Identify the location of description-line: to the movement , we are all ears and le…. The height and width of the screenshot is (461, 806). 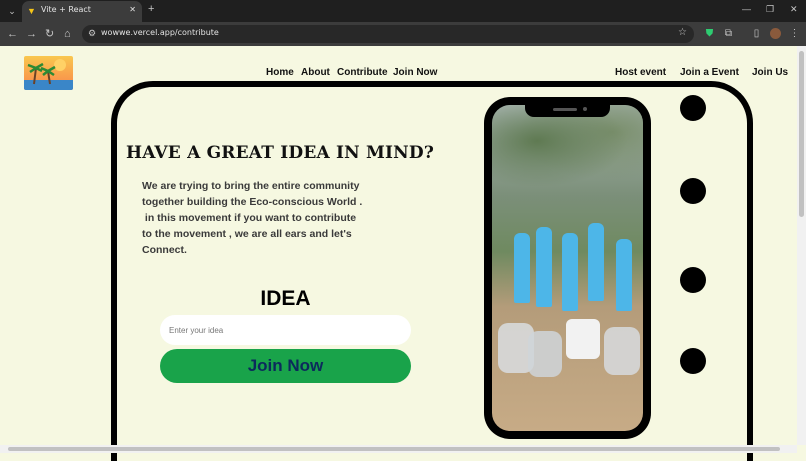
(247, 234).